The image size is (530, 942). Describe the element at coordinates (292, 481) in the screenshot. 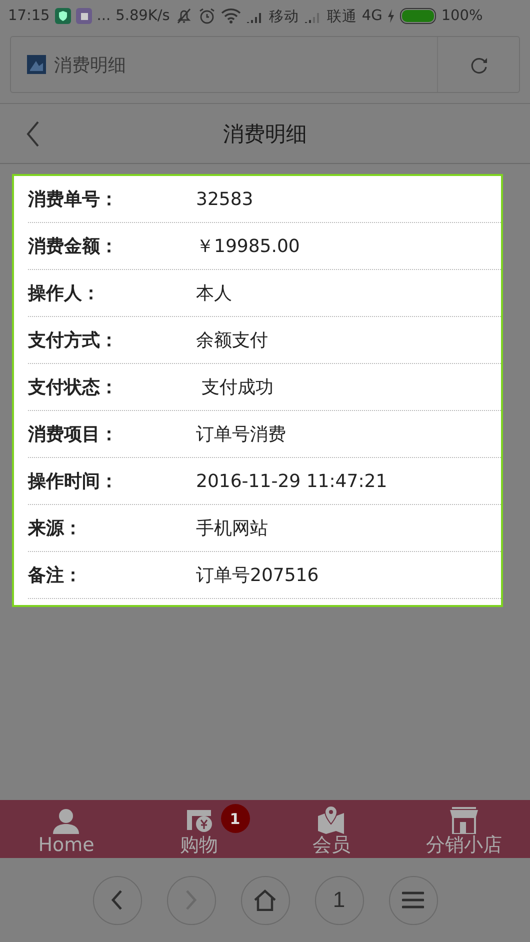

I see `field-value: 2016-11-29 11:47:21` at that location.